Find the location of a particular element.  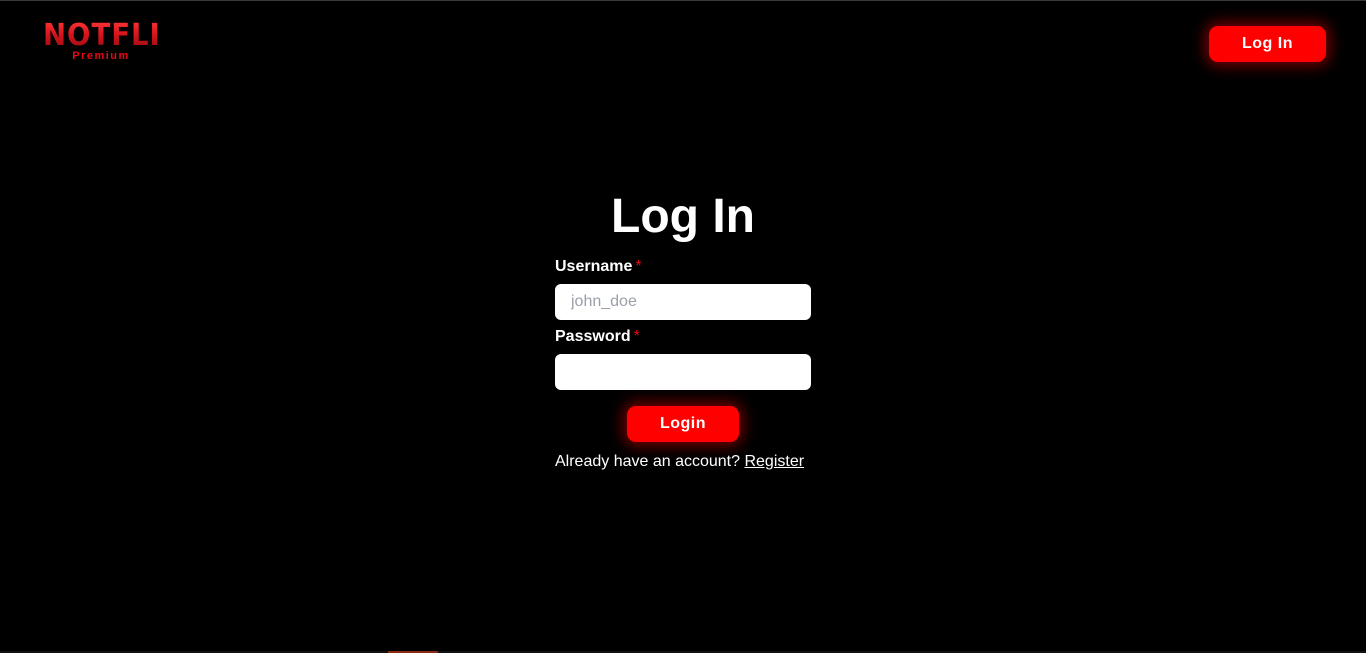

submit-row: Login is located at coordinates (683, 424).